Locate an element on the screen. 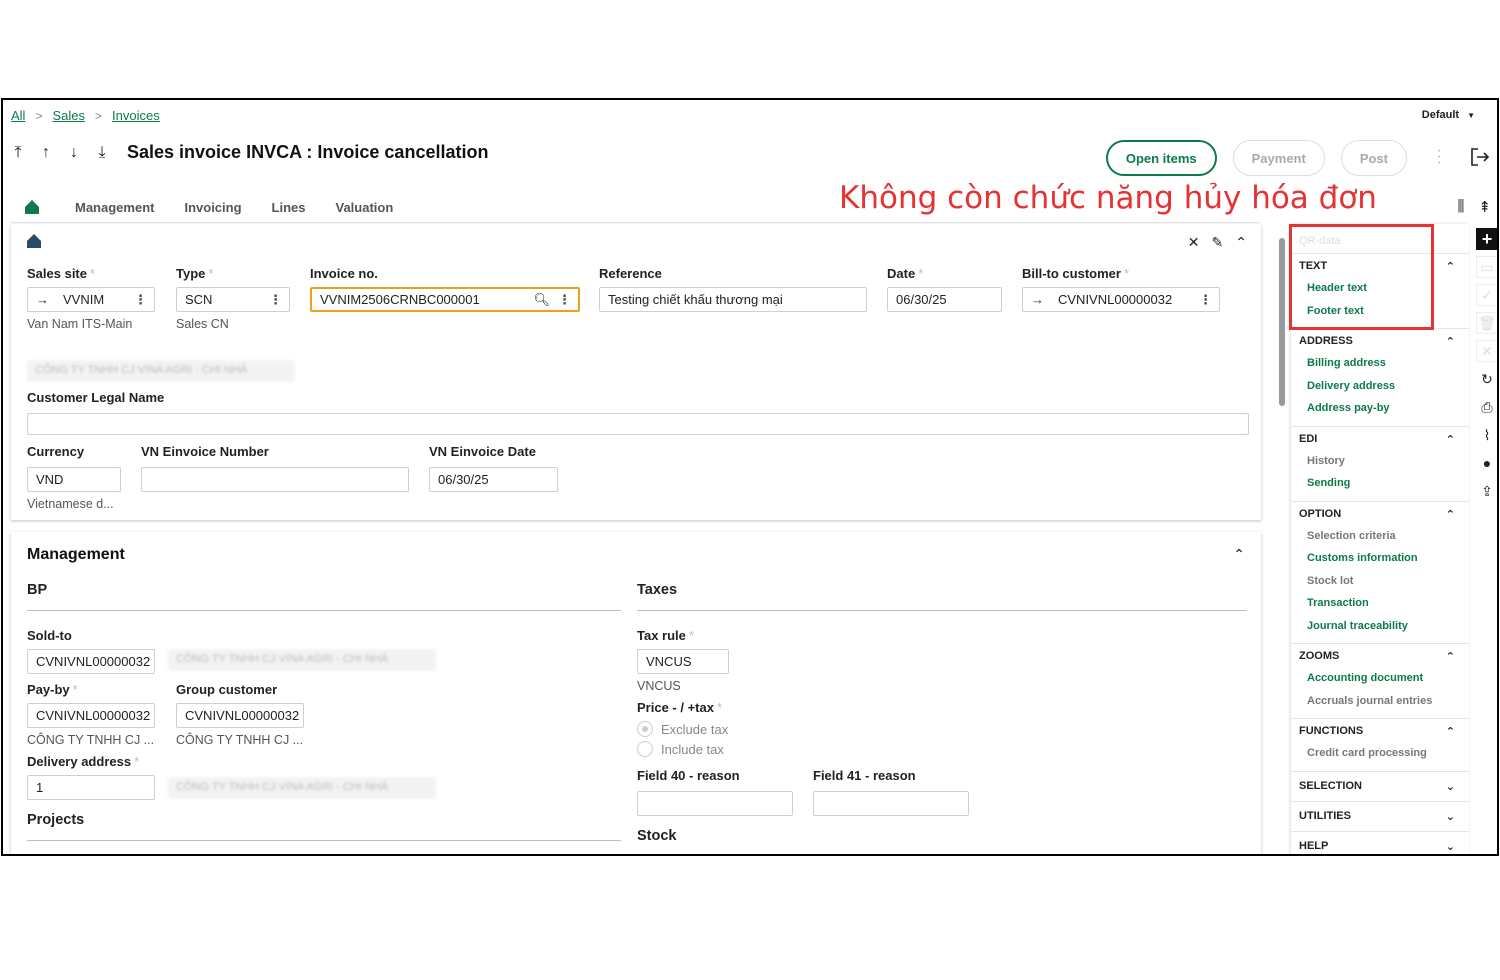 The image size is (1500, 980). side-link: Journal traceability is located at coordinates (1384, 626).